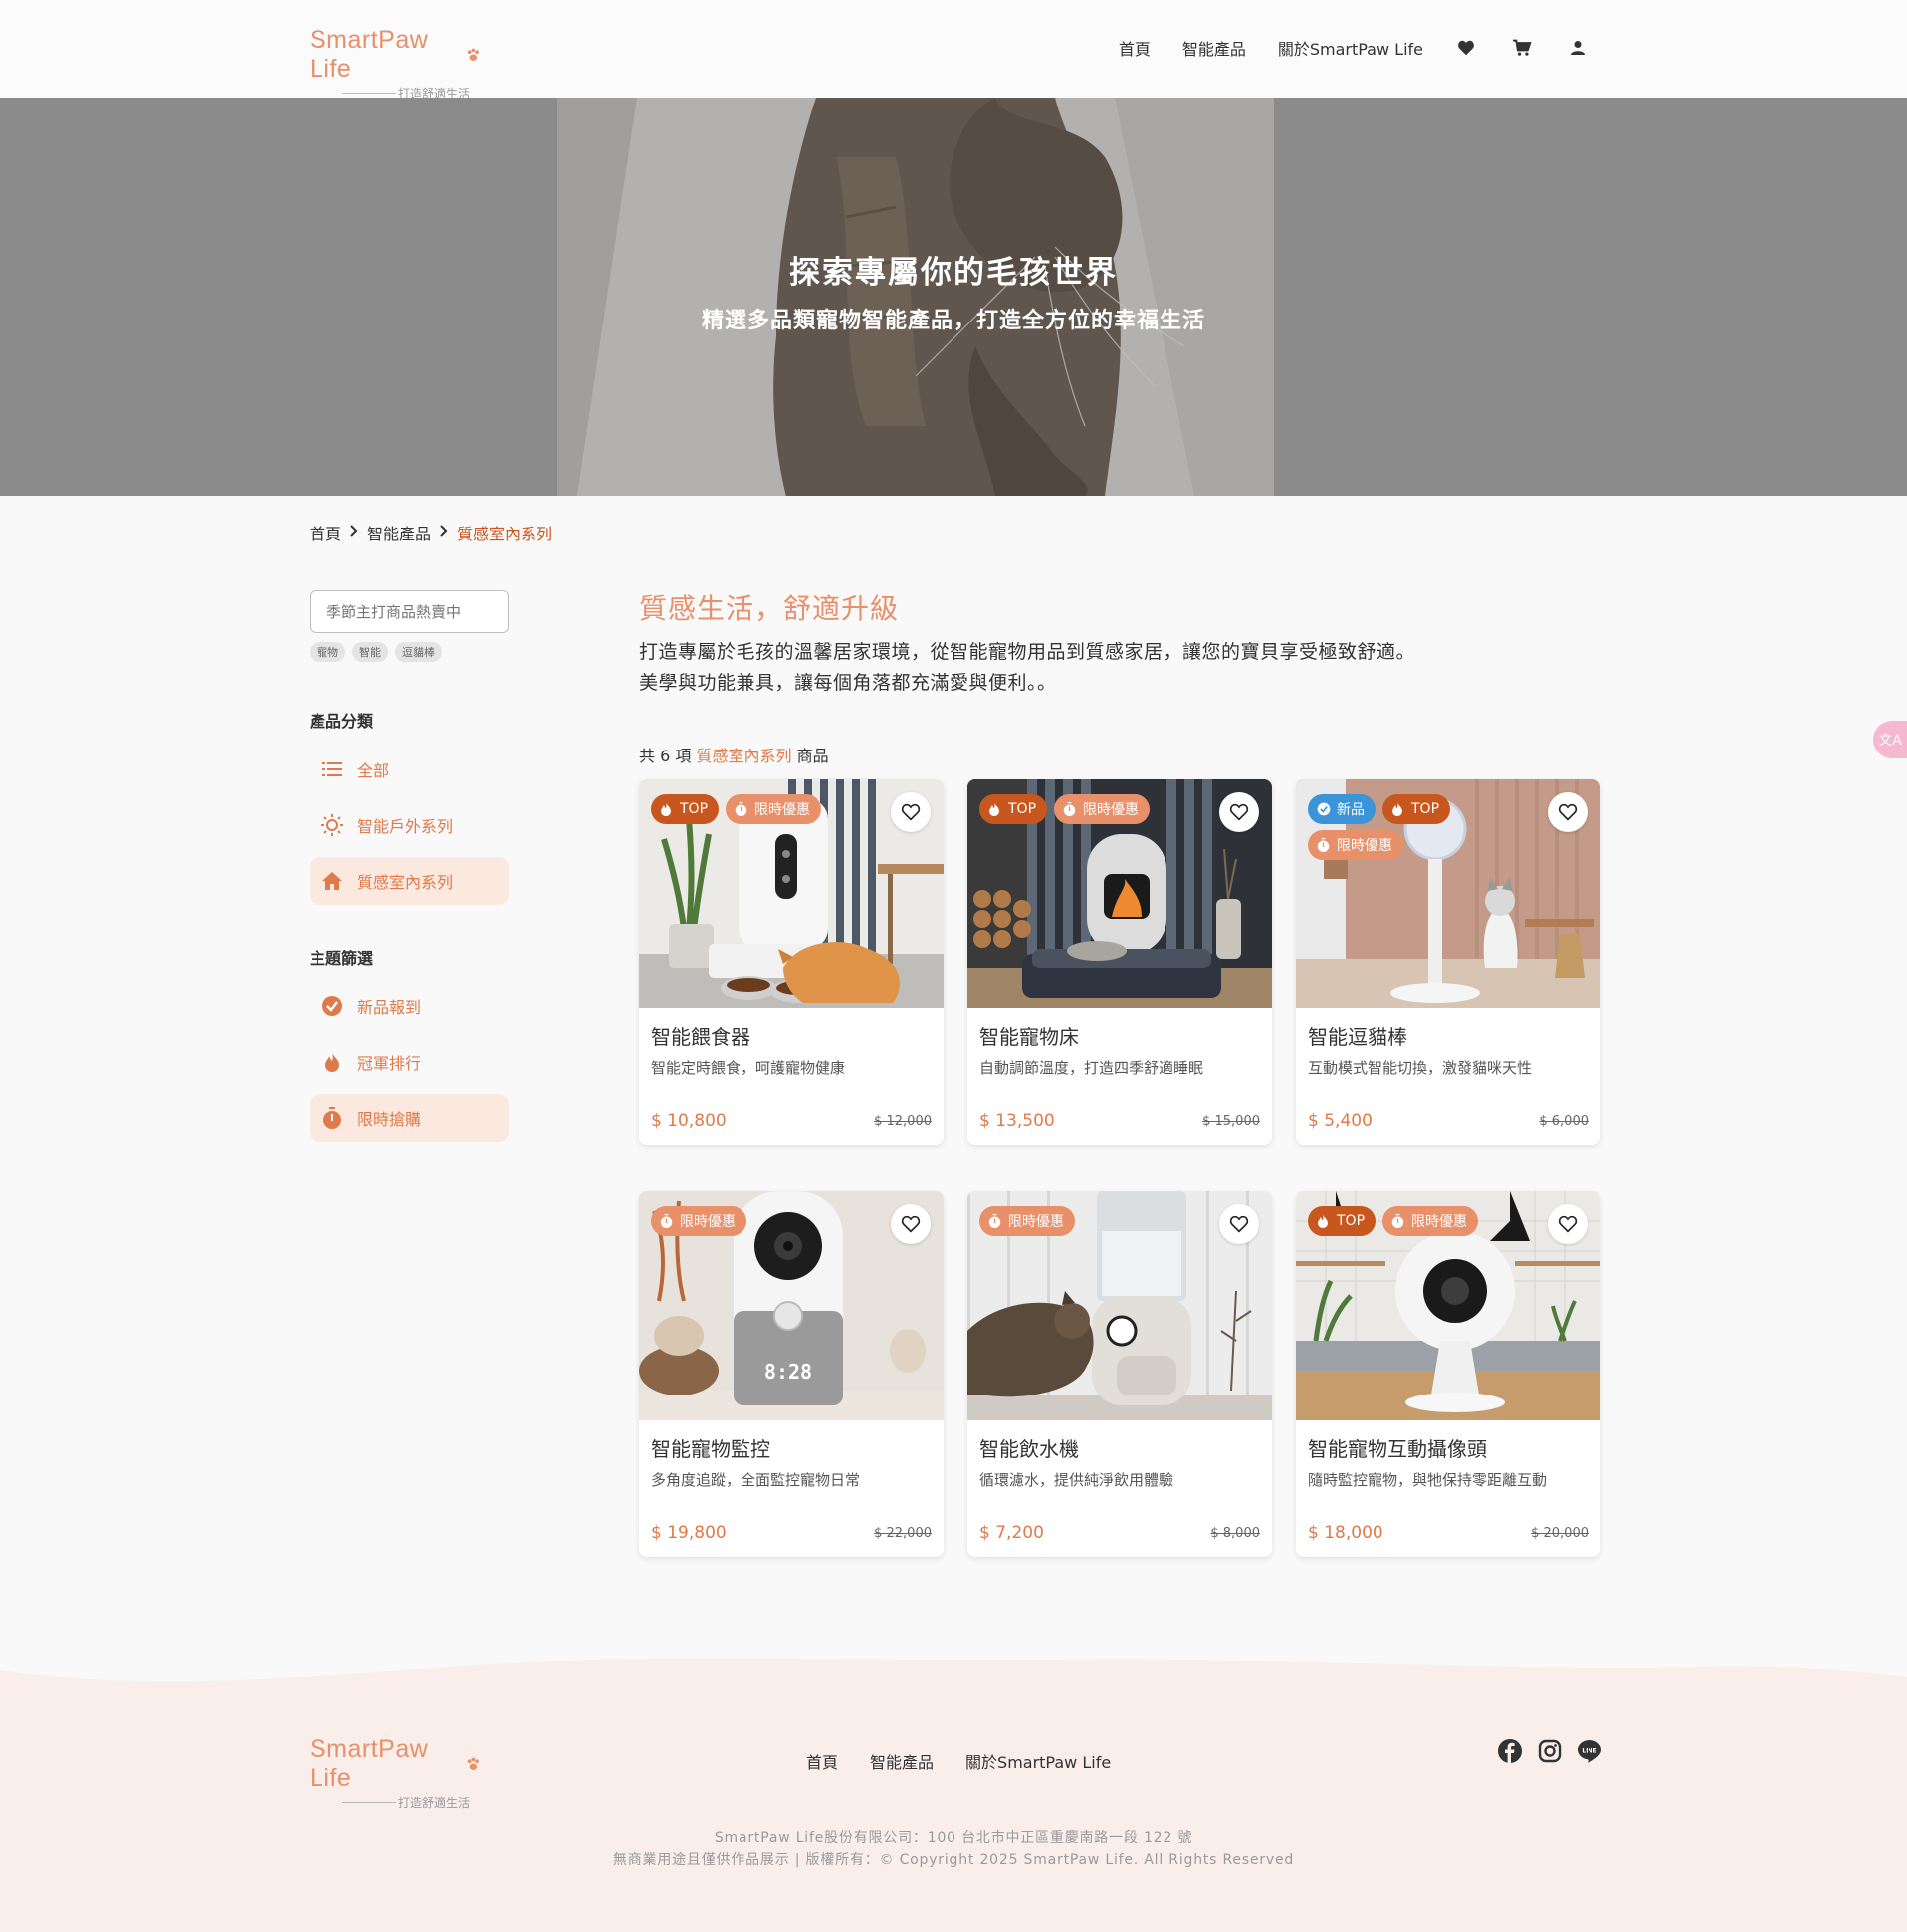  Describe the element at coordinates (756, 1480) in the screenshot. I see `product-desc: 多角度追蹤，全面監控寵物日常` at that location.